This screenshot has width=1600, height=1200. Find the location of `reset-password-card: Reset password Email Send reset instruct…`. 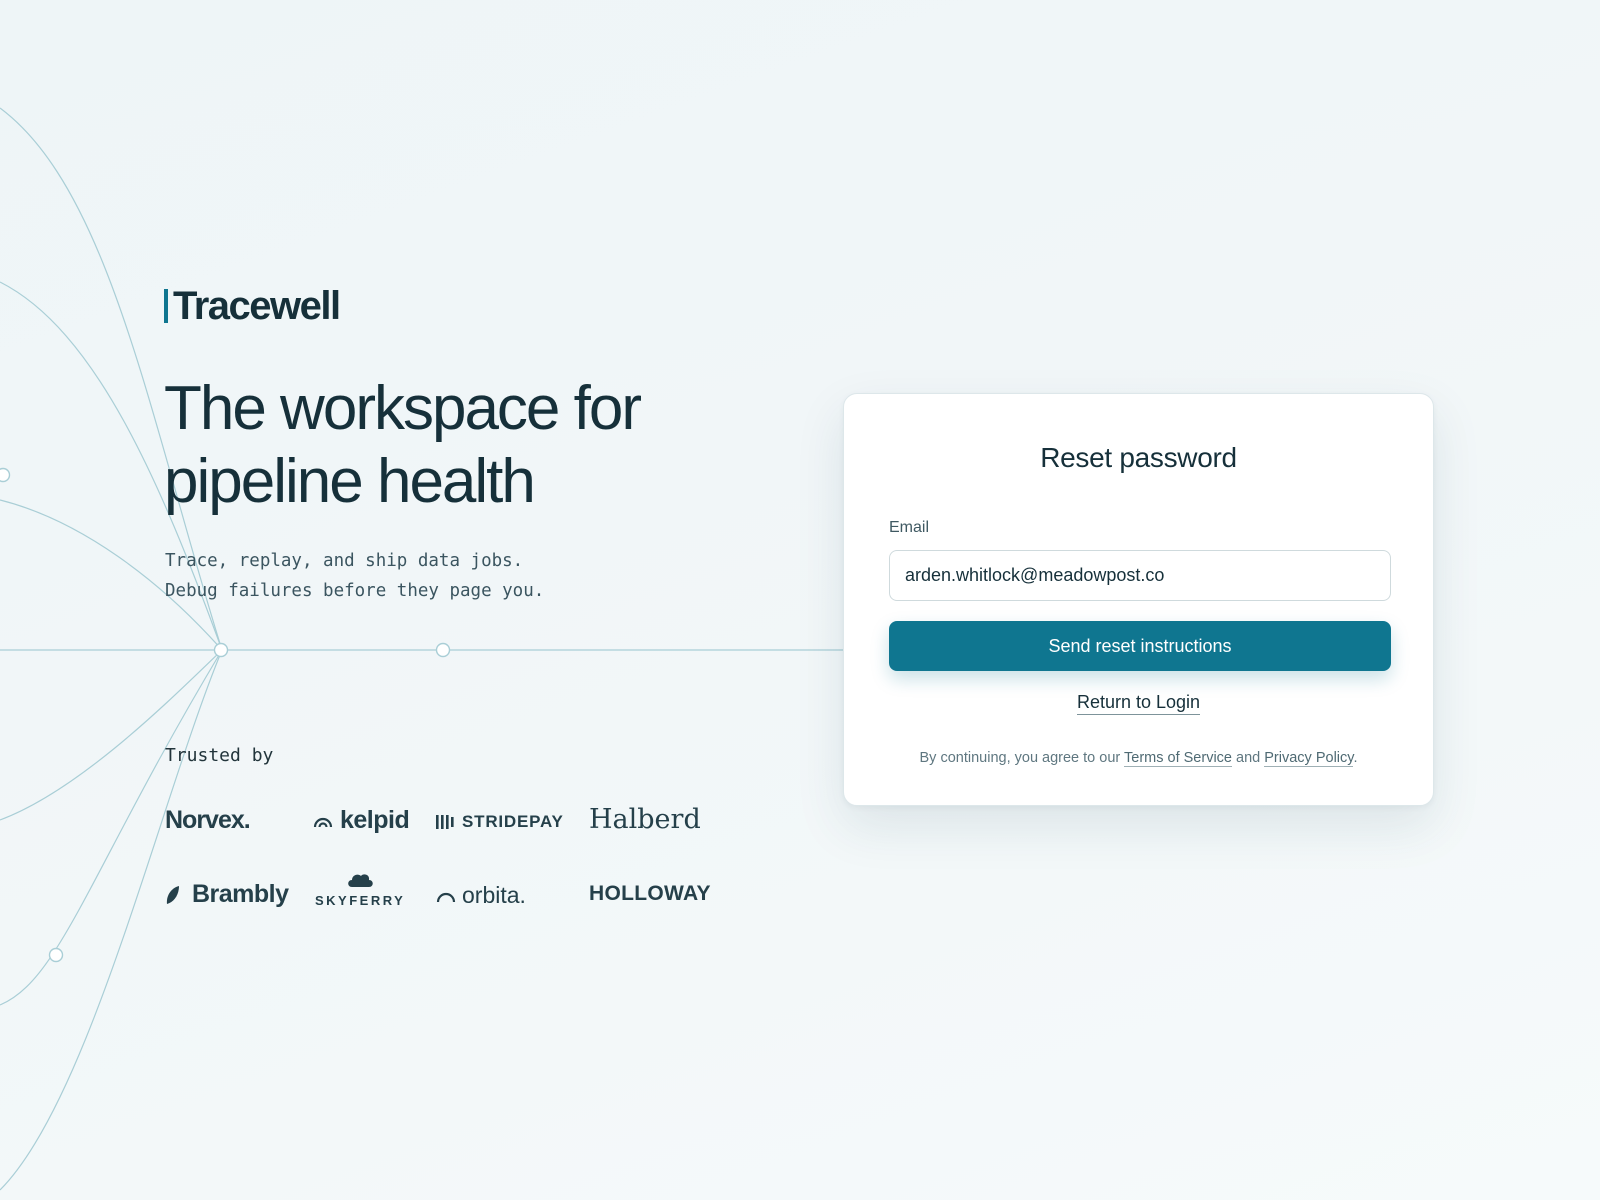

reset-password-card: Reset password Email Send reset instruct… is located at coordinates (1138, 599).